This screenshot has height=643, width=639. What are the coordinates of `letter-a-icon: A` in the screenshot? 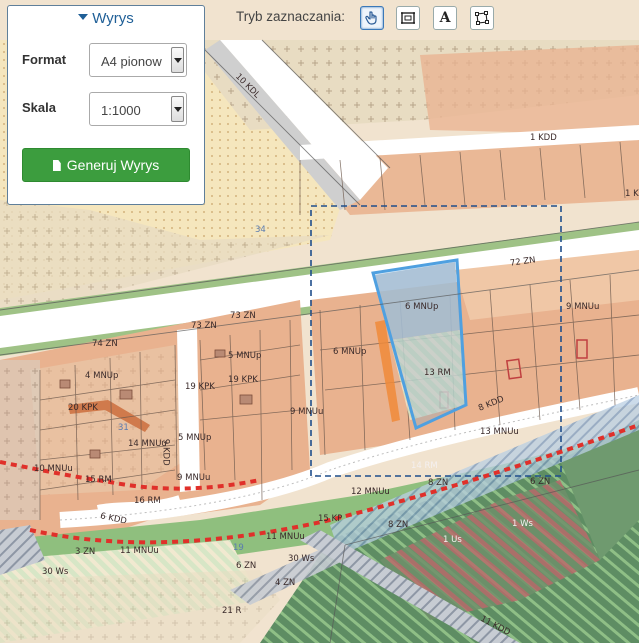 It's located at (445, 18).